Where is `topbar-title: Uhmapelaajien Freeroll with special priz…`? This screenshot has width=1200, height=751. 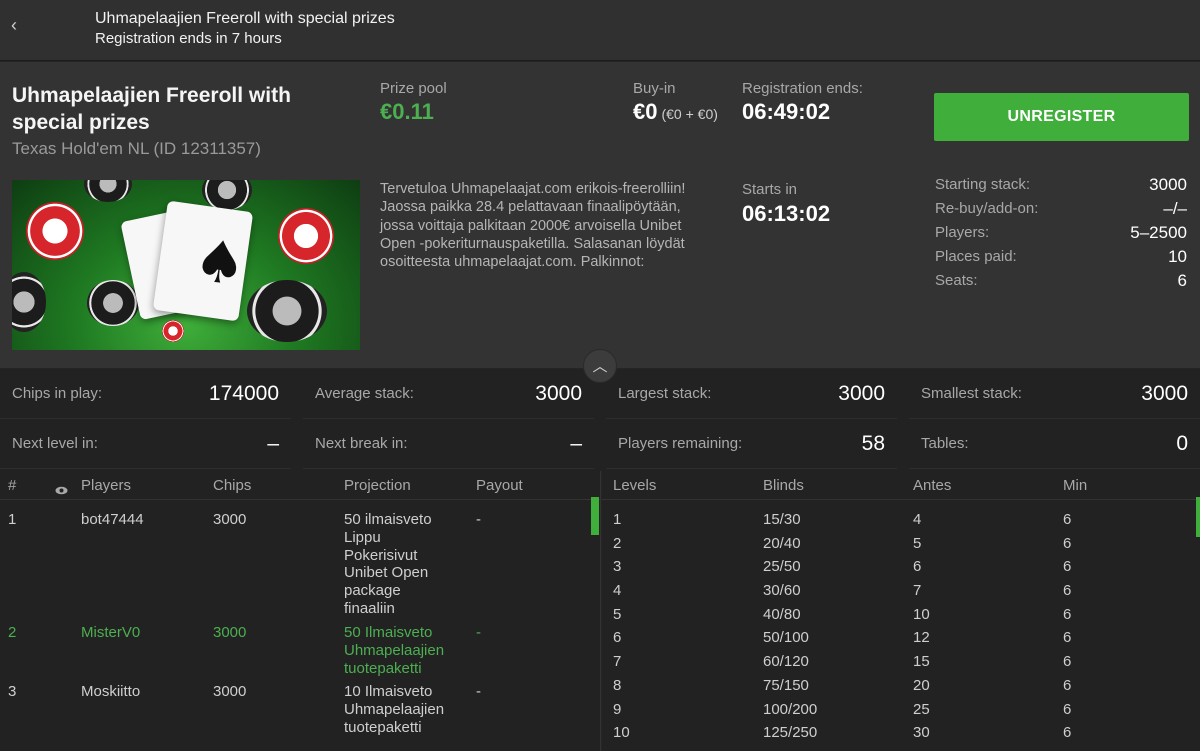
topbar-title: Uhmapelaajien Freeroll with special priz… is located at coordinates (245, 18).